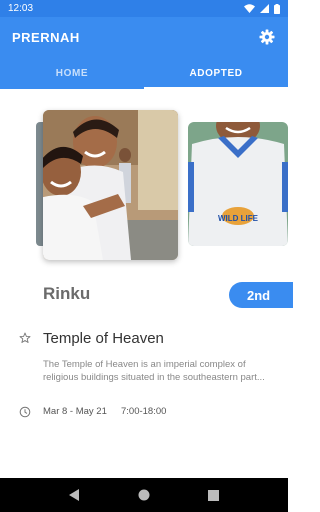  I want to click on person-name: Rinku, so click(67, 293).